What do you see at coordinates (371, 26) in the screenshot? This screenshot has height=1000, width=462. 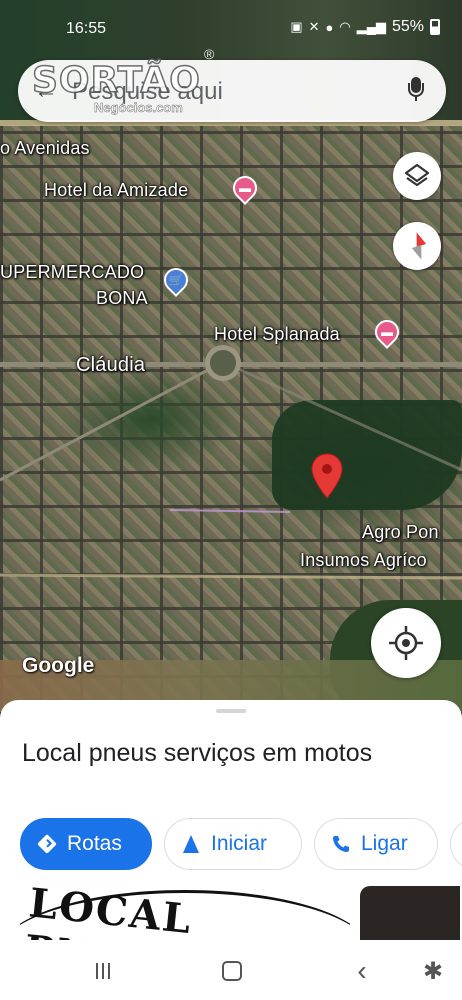 I see `signal-icon: ▂▄▆` at bounding box center [371, 26].